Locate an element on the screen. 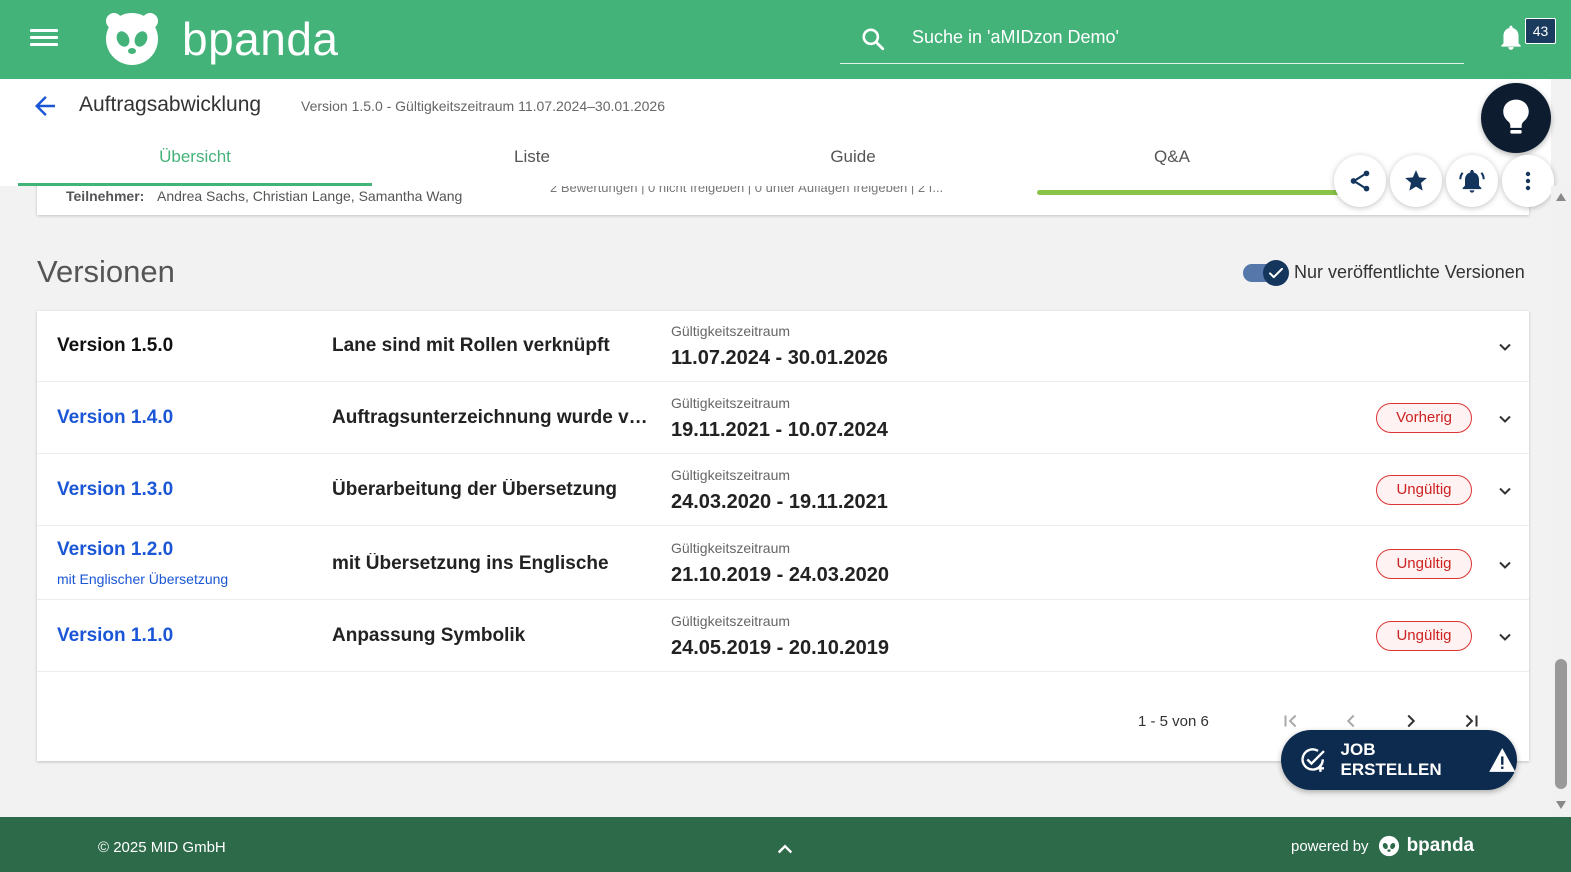  version-description: Anpassung Symbolik is located at coordinates (429, 635).